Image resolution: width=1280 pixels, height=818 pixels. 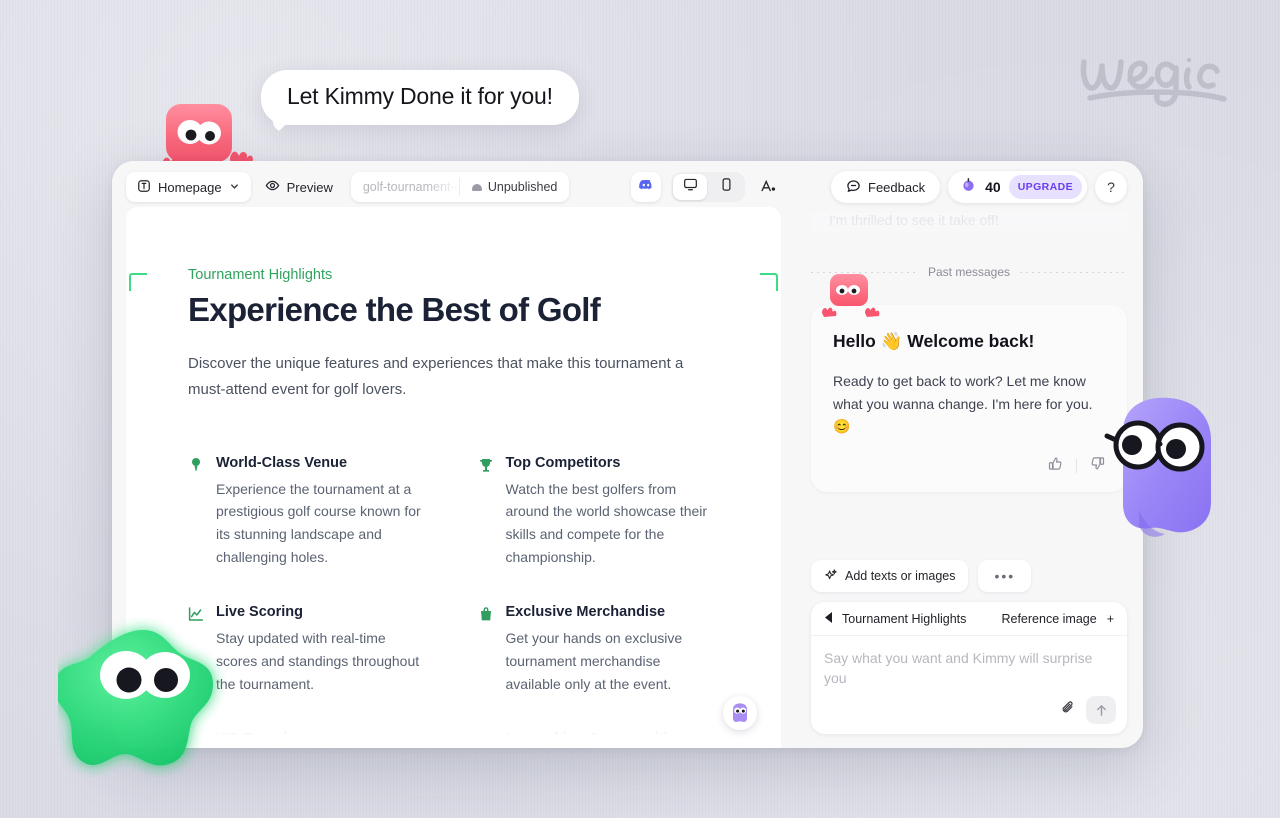 I want to click on divider-label: Past messages, so click(x=969, y=272).